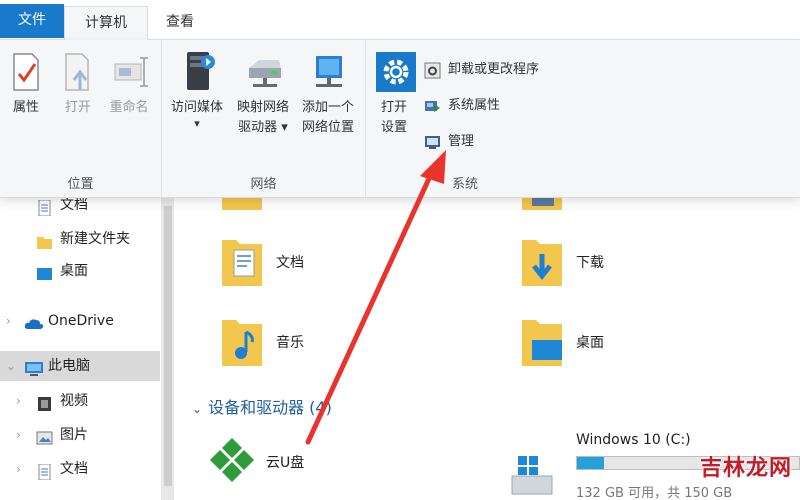 This screenshot has height=500, width=800. I want to click on folder-label: 文档, so click(290, 263).